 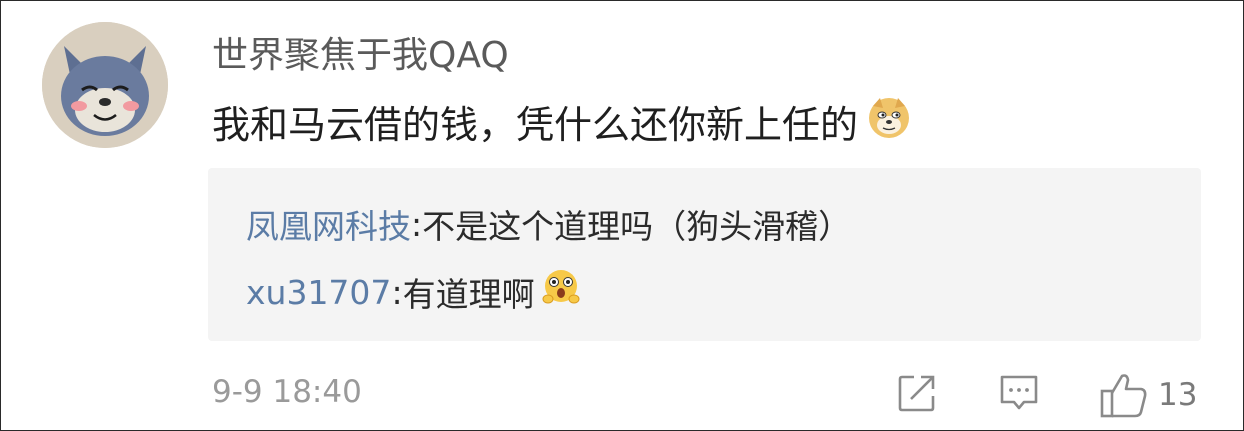 I want to click on cartoon-cat-avatar, so click(x=105, y=85).